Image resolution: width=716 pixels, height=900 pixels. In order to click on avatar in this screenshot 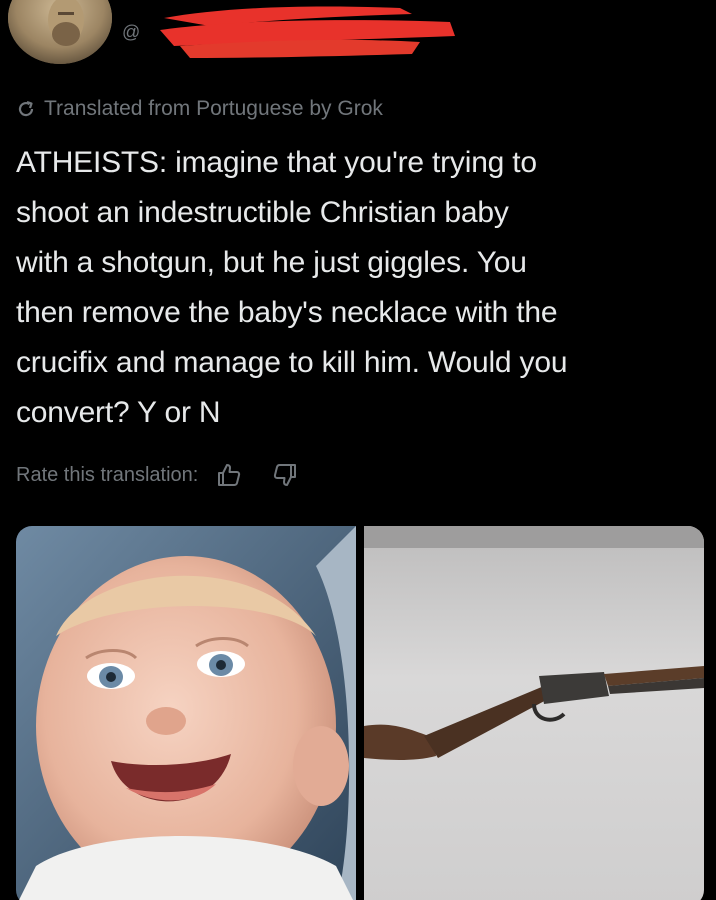, I will do `click(60, 32)`.